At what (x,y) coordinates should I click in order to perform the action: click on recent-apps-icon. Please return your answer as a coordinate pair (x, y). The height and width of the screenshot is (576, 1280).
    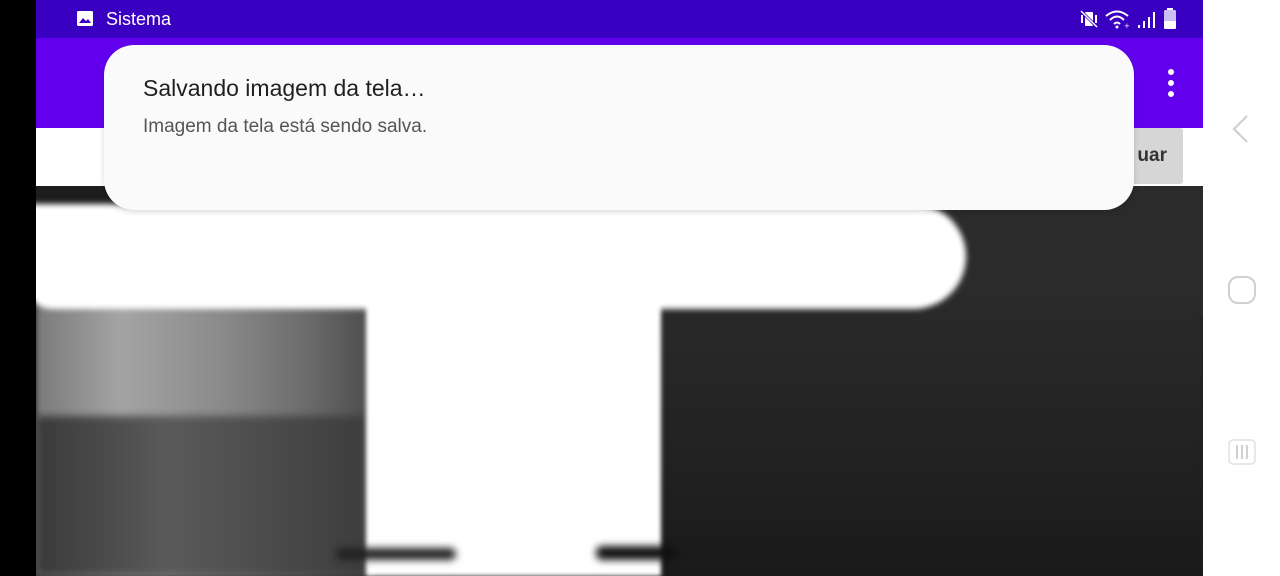
    Looking at the image, I should click on (1242, 452).